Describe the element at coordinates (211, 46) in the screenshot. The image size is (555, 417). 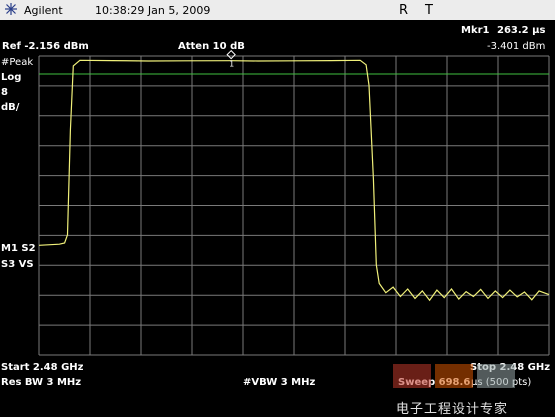
I see `attenuation: Atten 10 dB` at that location.